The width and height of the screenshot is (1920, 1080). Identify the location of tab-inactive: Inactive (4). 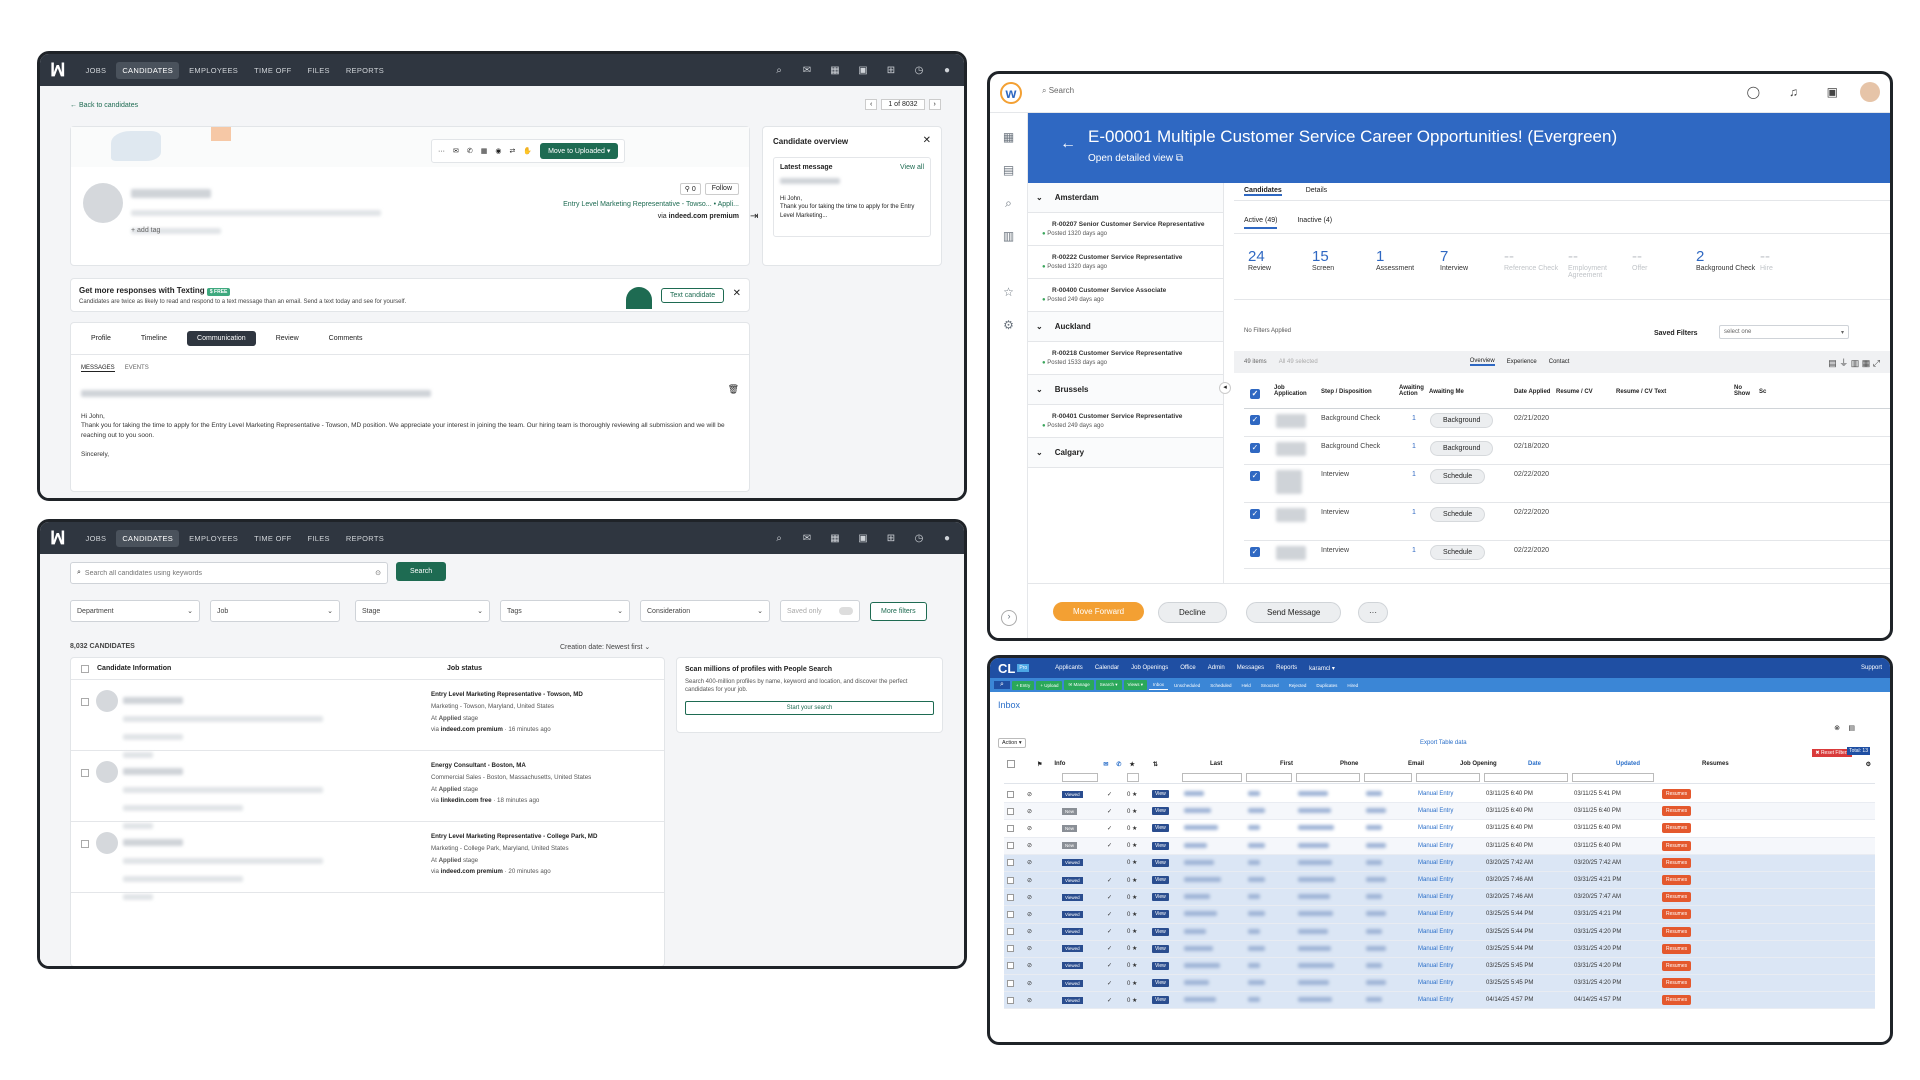
(1314, 223).